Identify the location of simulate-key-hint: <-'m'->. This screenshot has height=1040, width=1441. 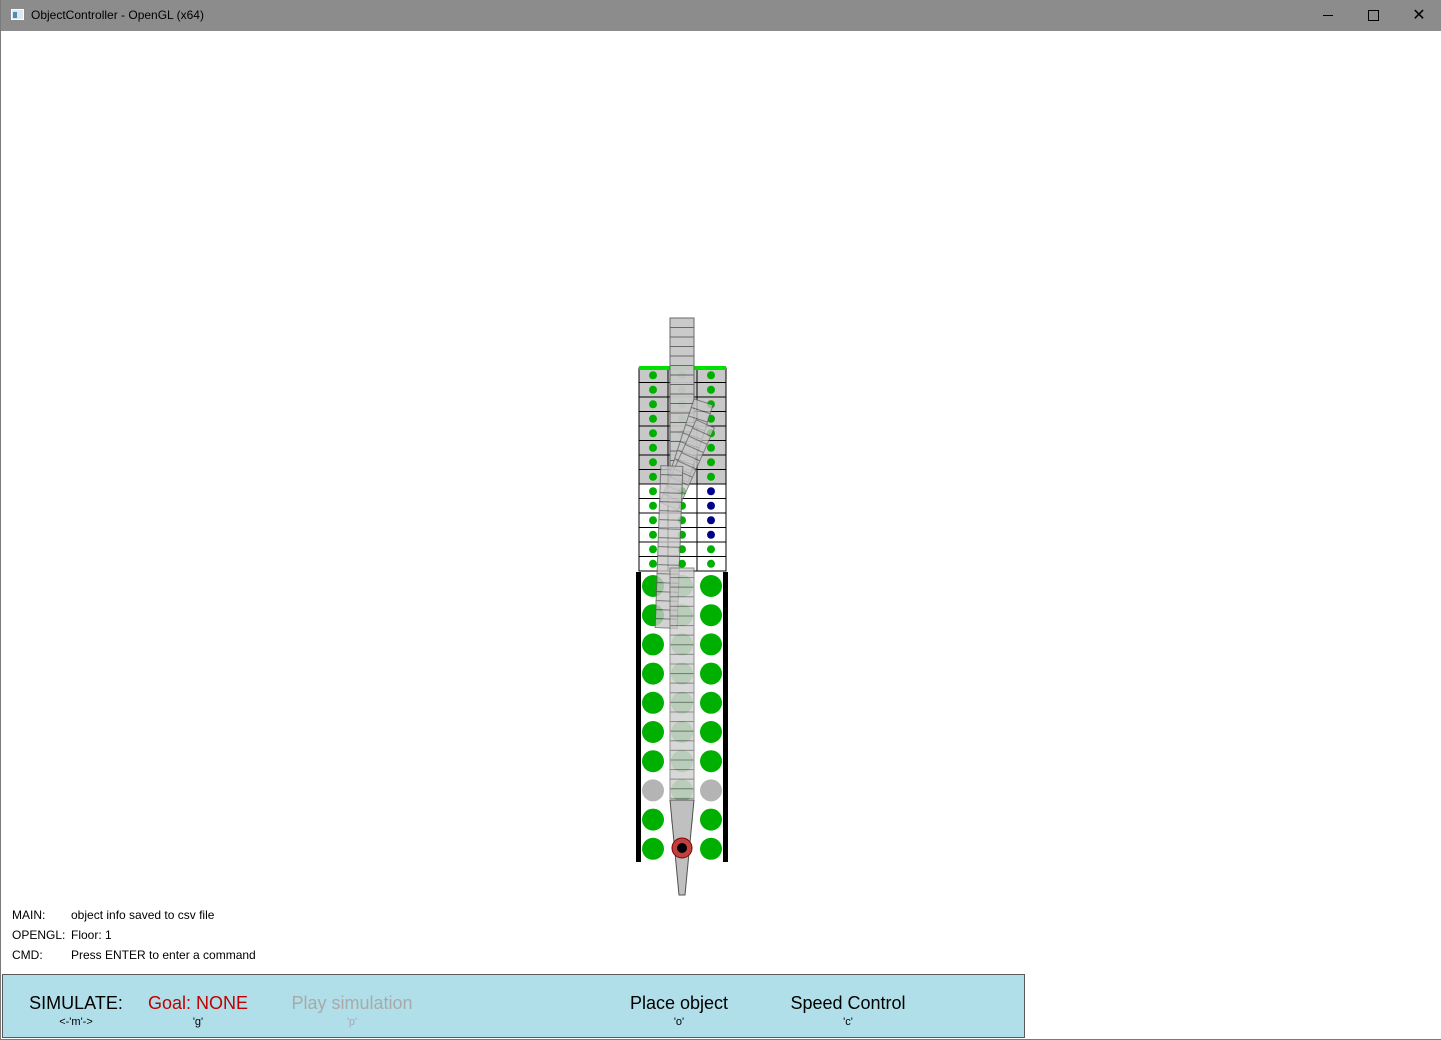
(76, 1022).